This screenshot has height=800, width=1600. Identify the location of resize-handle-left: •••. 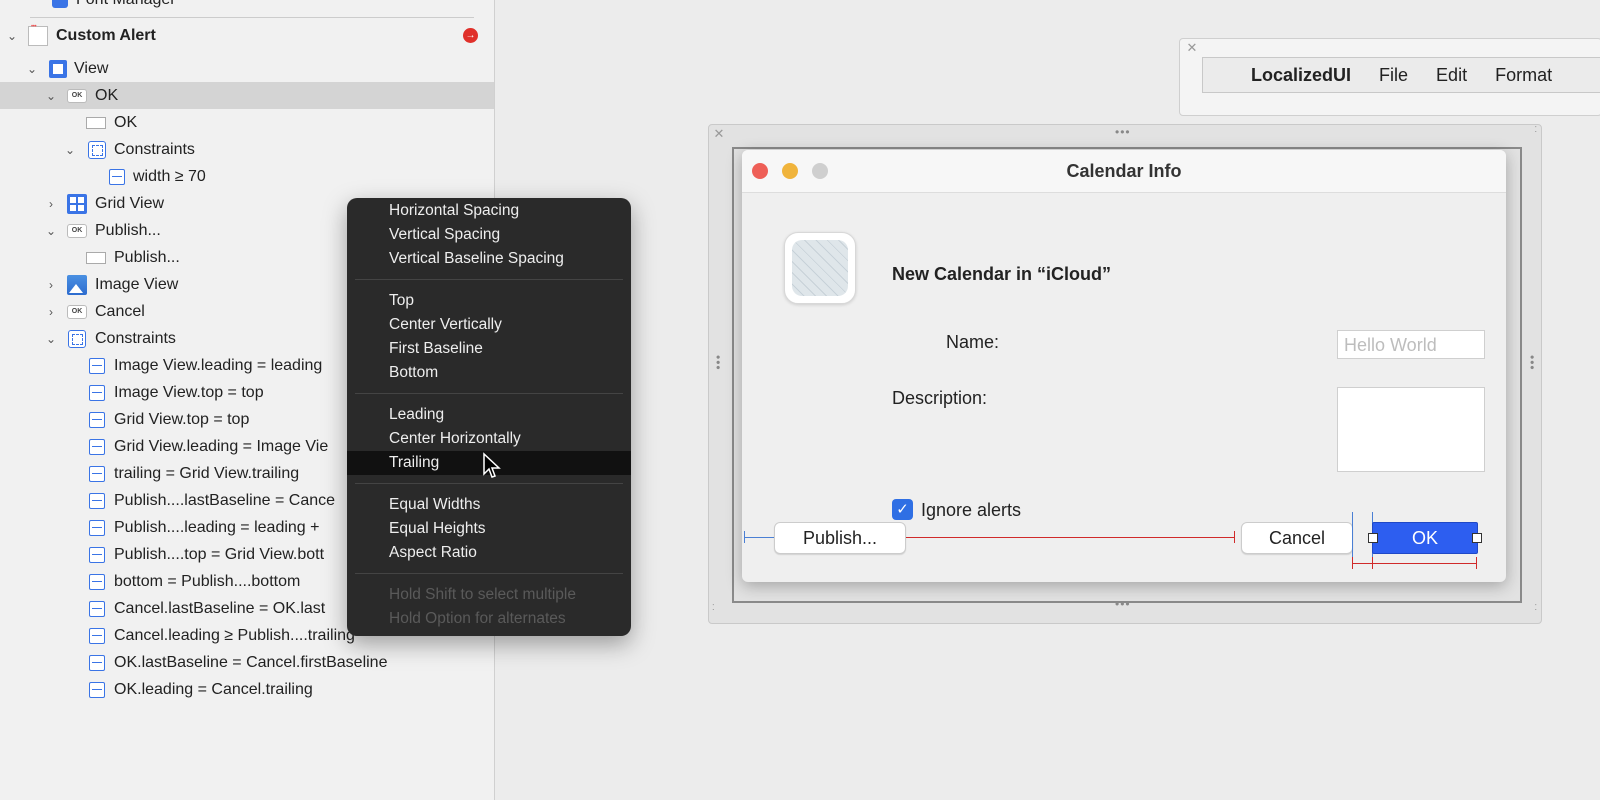
(718, 363).